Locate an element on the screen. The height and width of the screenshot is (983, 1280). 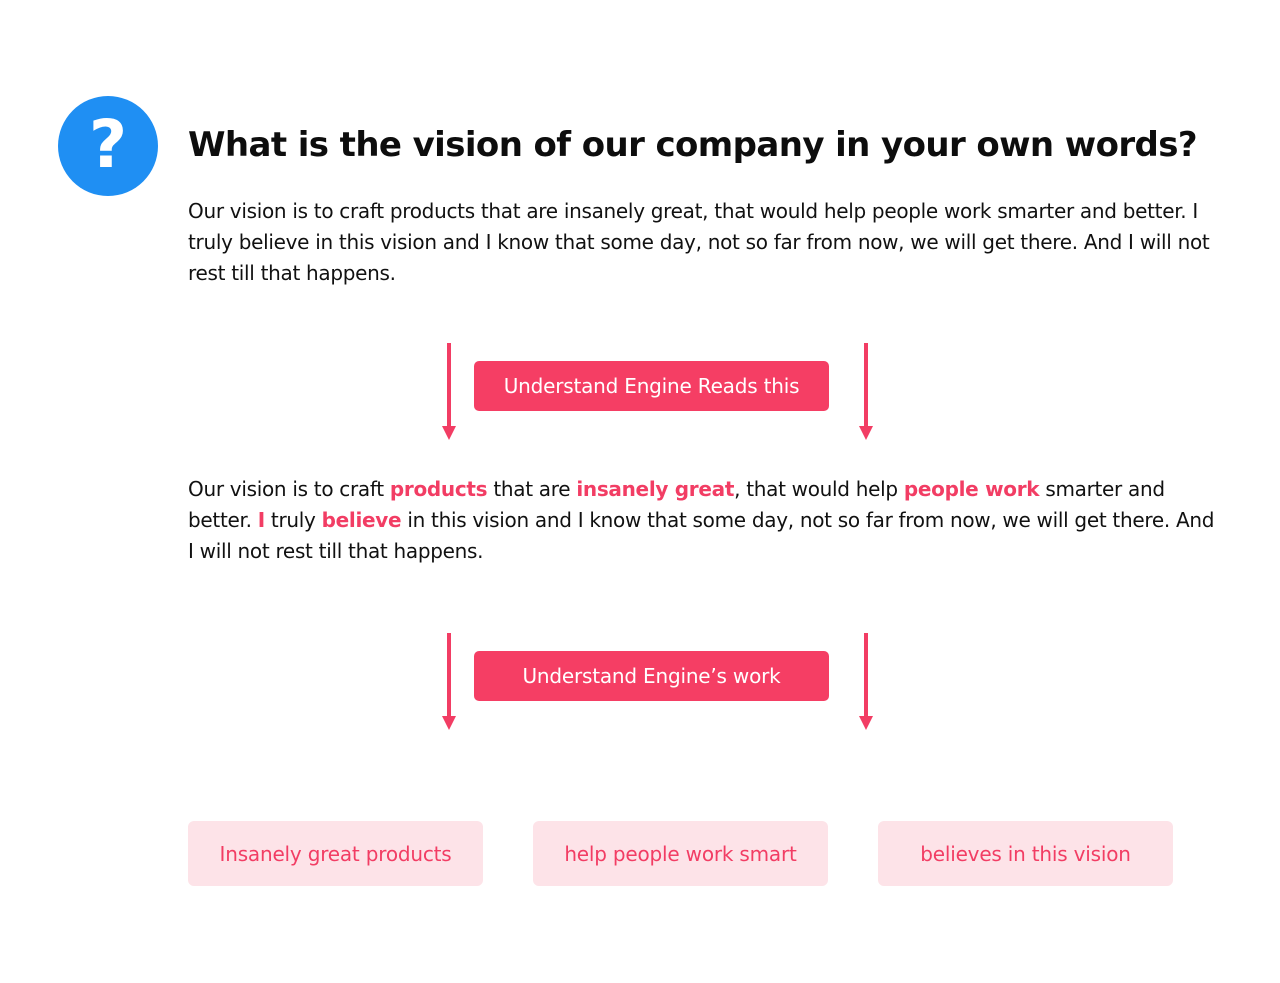
question-mark-icon: ? is located at coordinates (108, 146).